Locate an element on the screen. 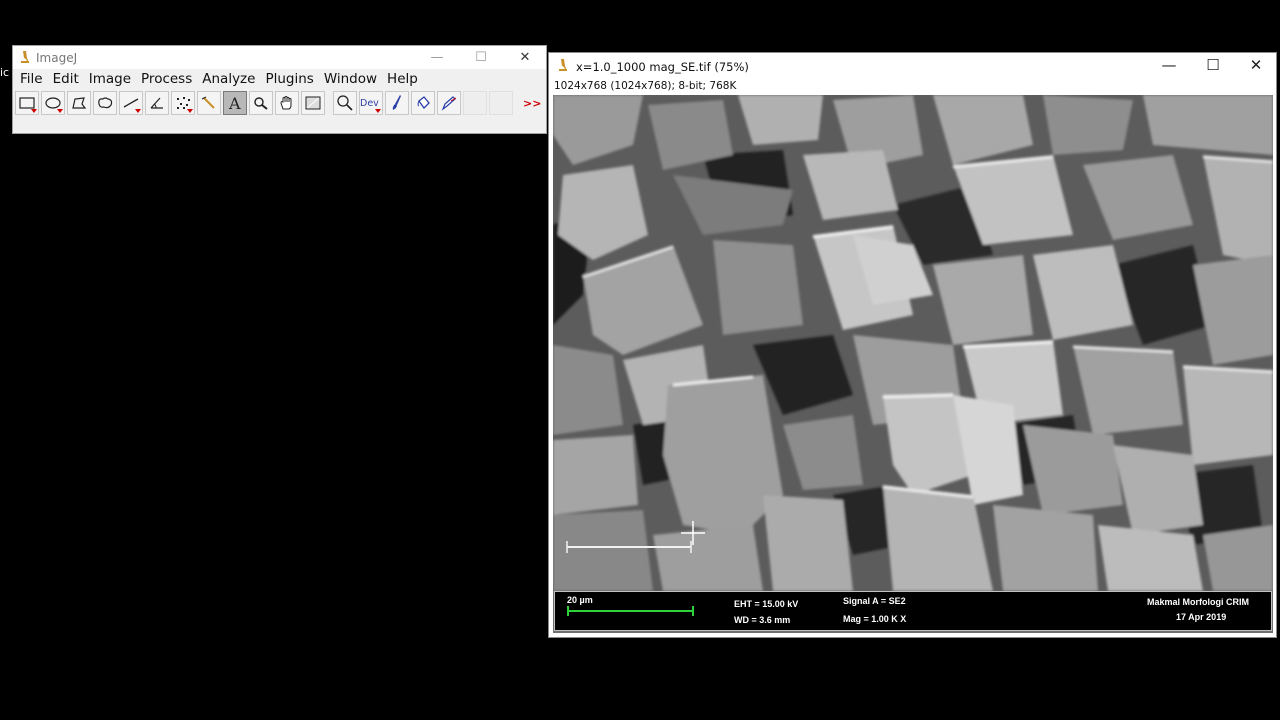 The width and height of the screenshot is (1280, 720). text-tool: A is located at coordinates (235, 103).